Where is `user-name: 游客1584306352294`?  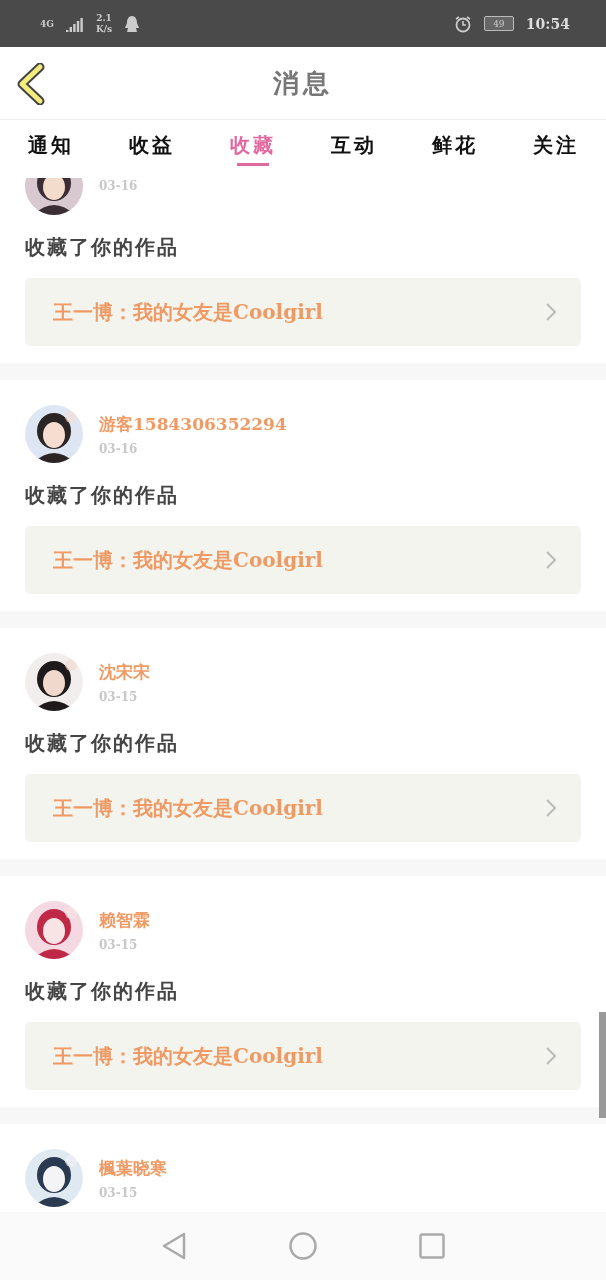 user-name: 游客1584306352294 is located at coordinates (193, 424).